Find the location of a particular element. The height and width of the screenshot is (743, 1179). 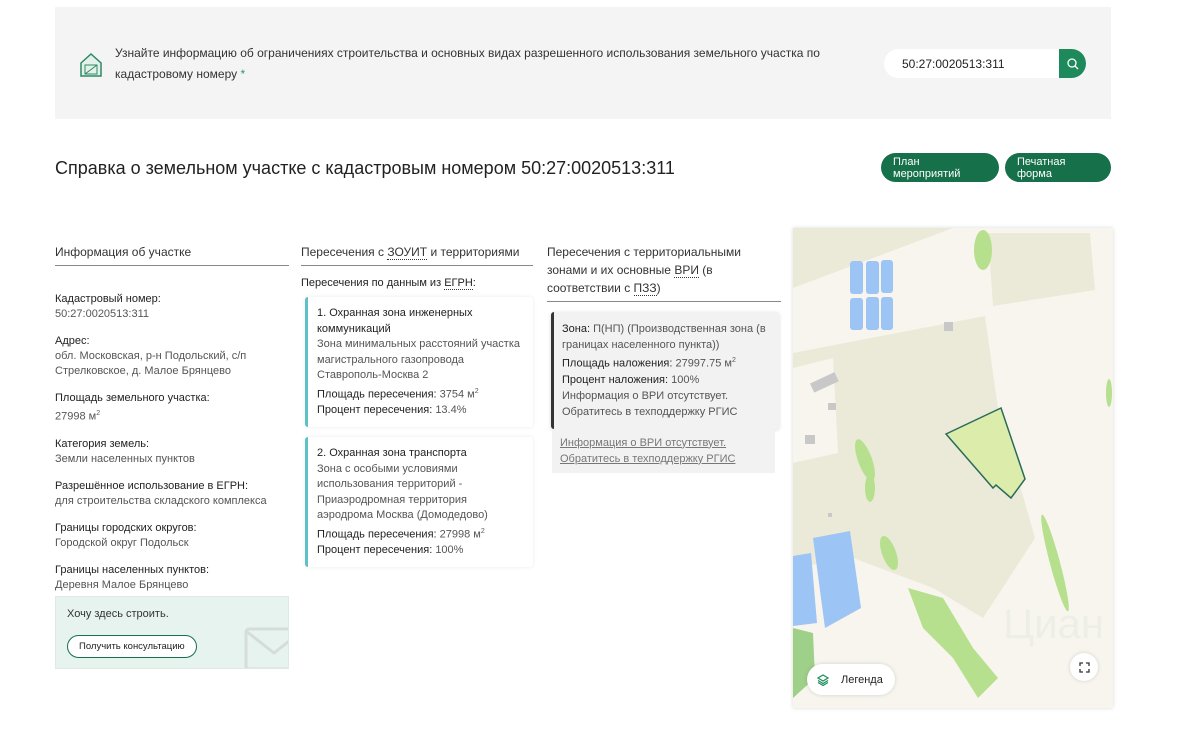

field-value: Городской округ Подольск is located at coordinates (122, 542).